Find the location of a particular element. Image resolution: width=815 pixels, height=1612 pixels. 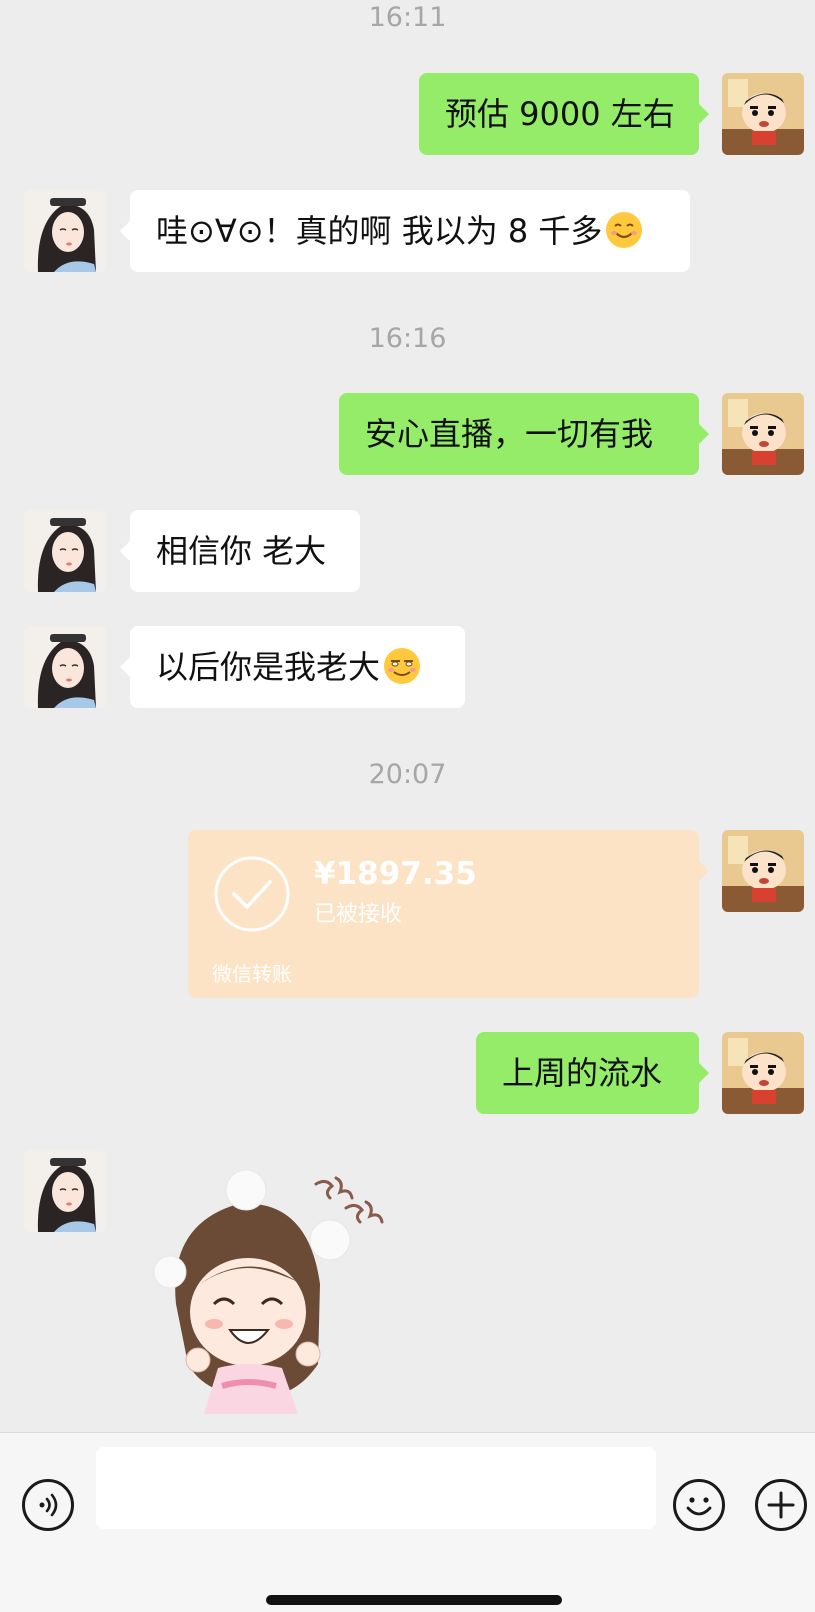

plus-icon is located at coordinates (781, 1505).